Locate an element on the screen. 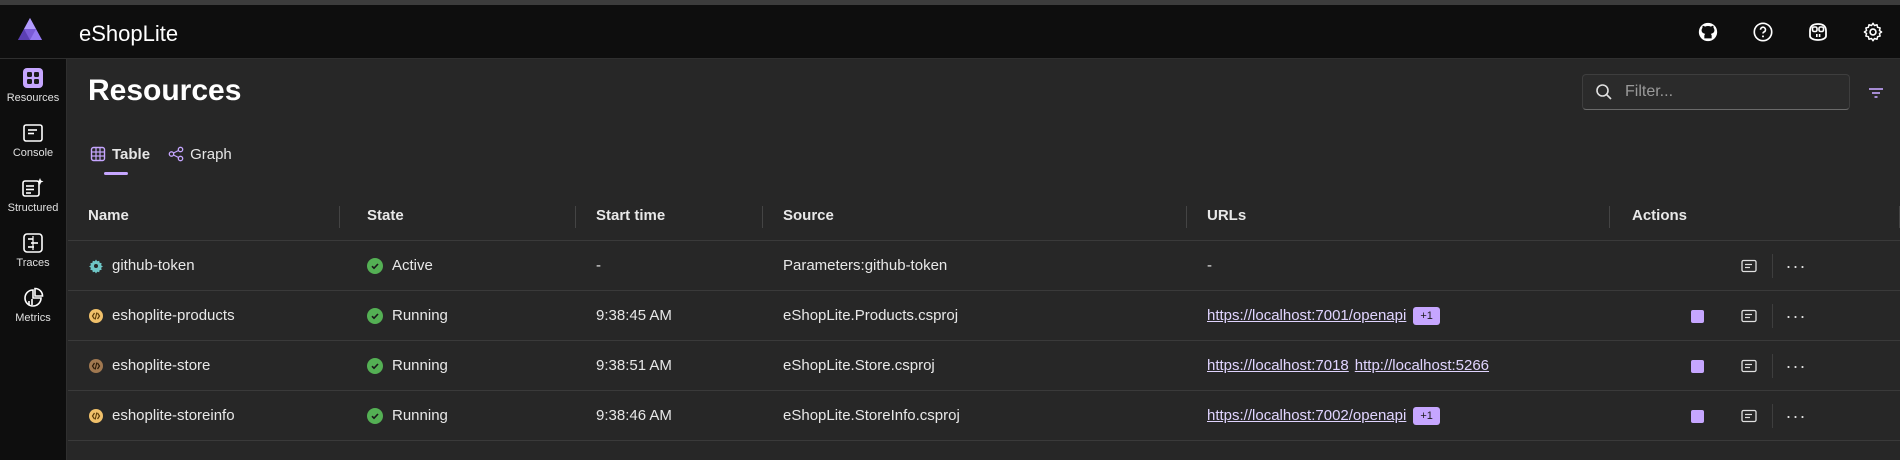 This screenshot has width=1900, height=460. resource-name: eshoplite-store is located at coordinates (161, 365).